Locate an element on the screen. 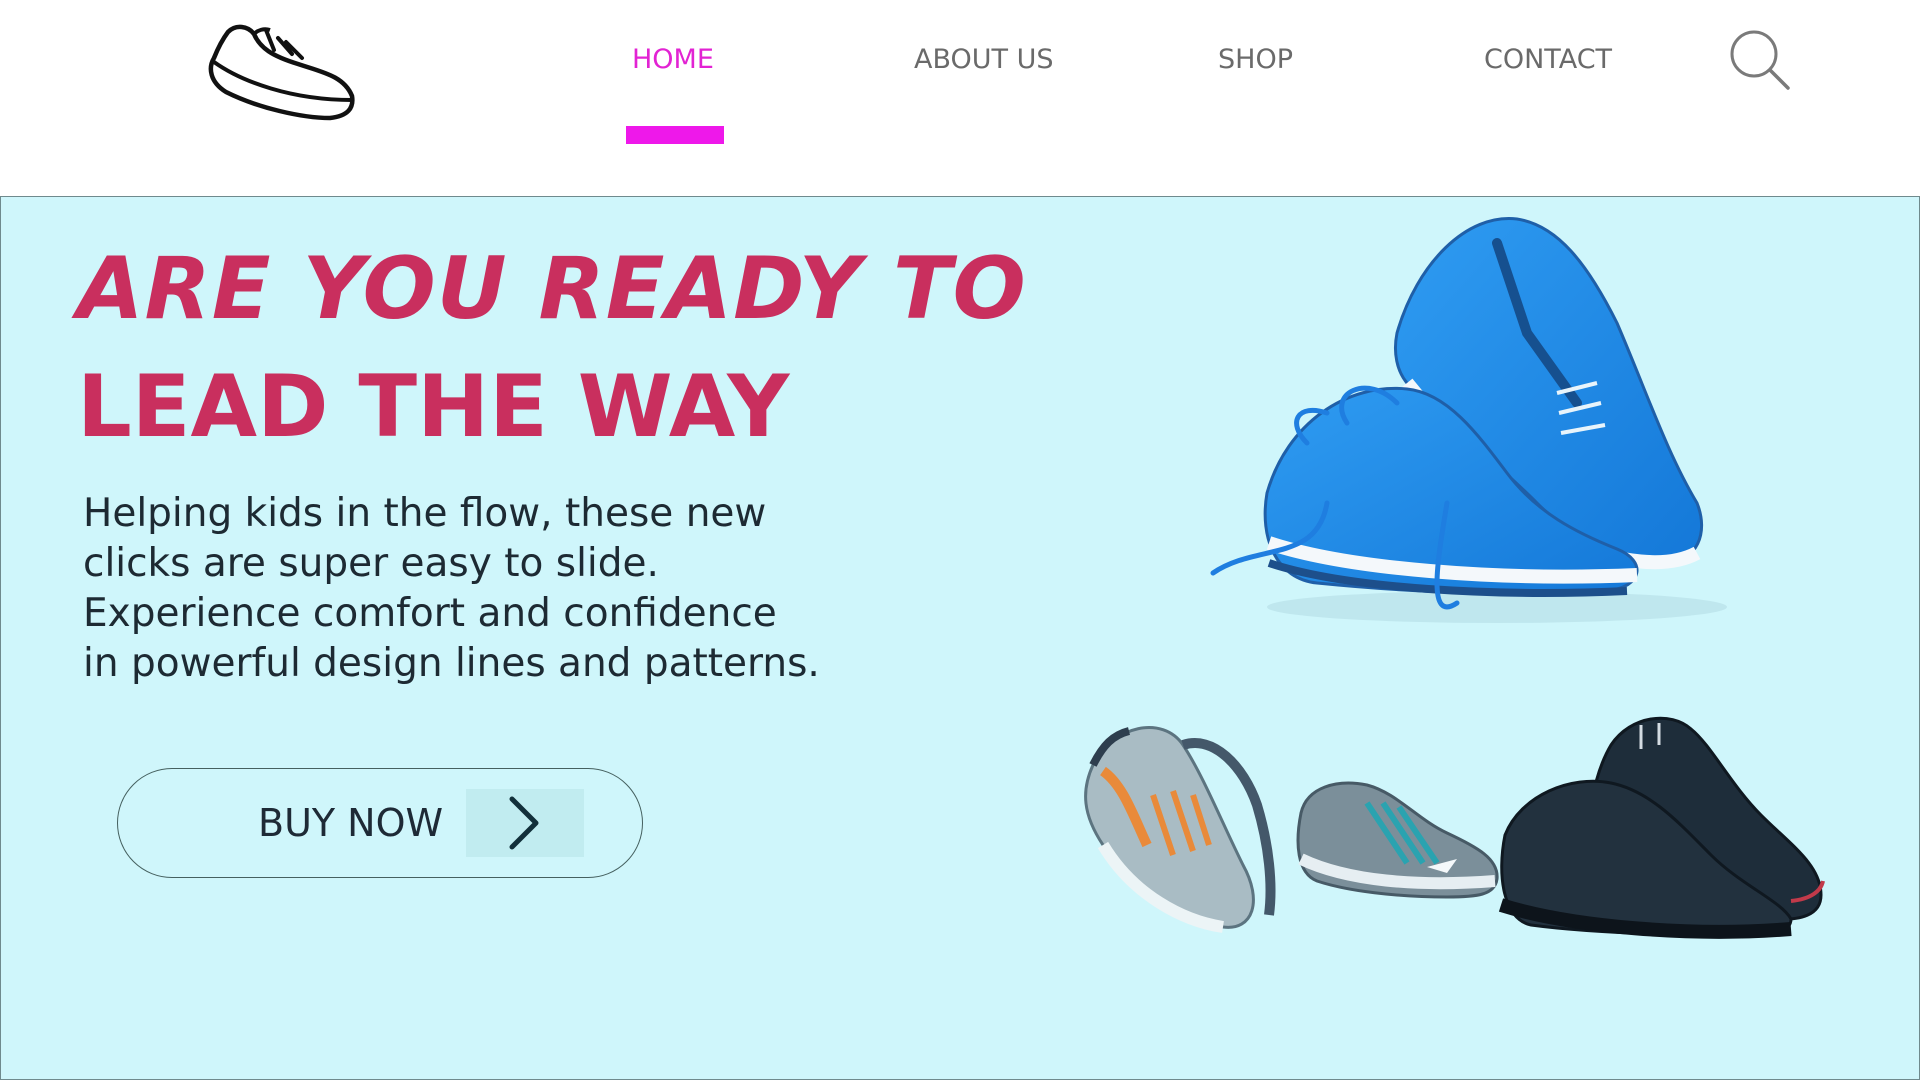  search-icon is located at coordinates (1761, 61).